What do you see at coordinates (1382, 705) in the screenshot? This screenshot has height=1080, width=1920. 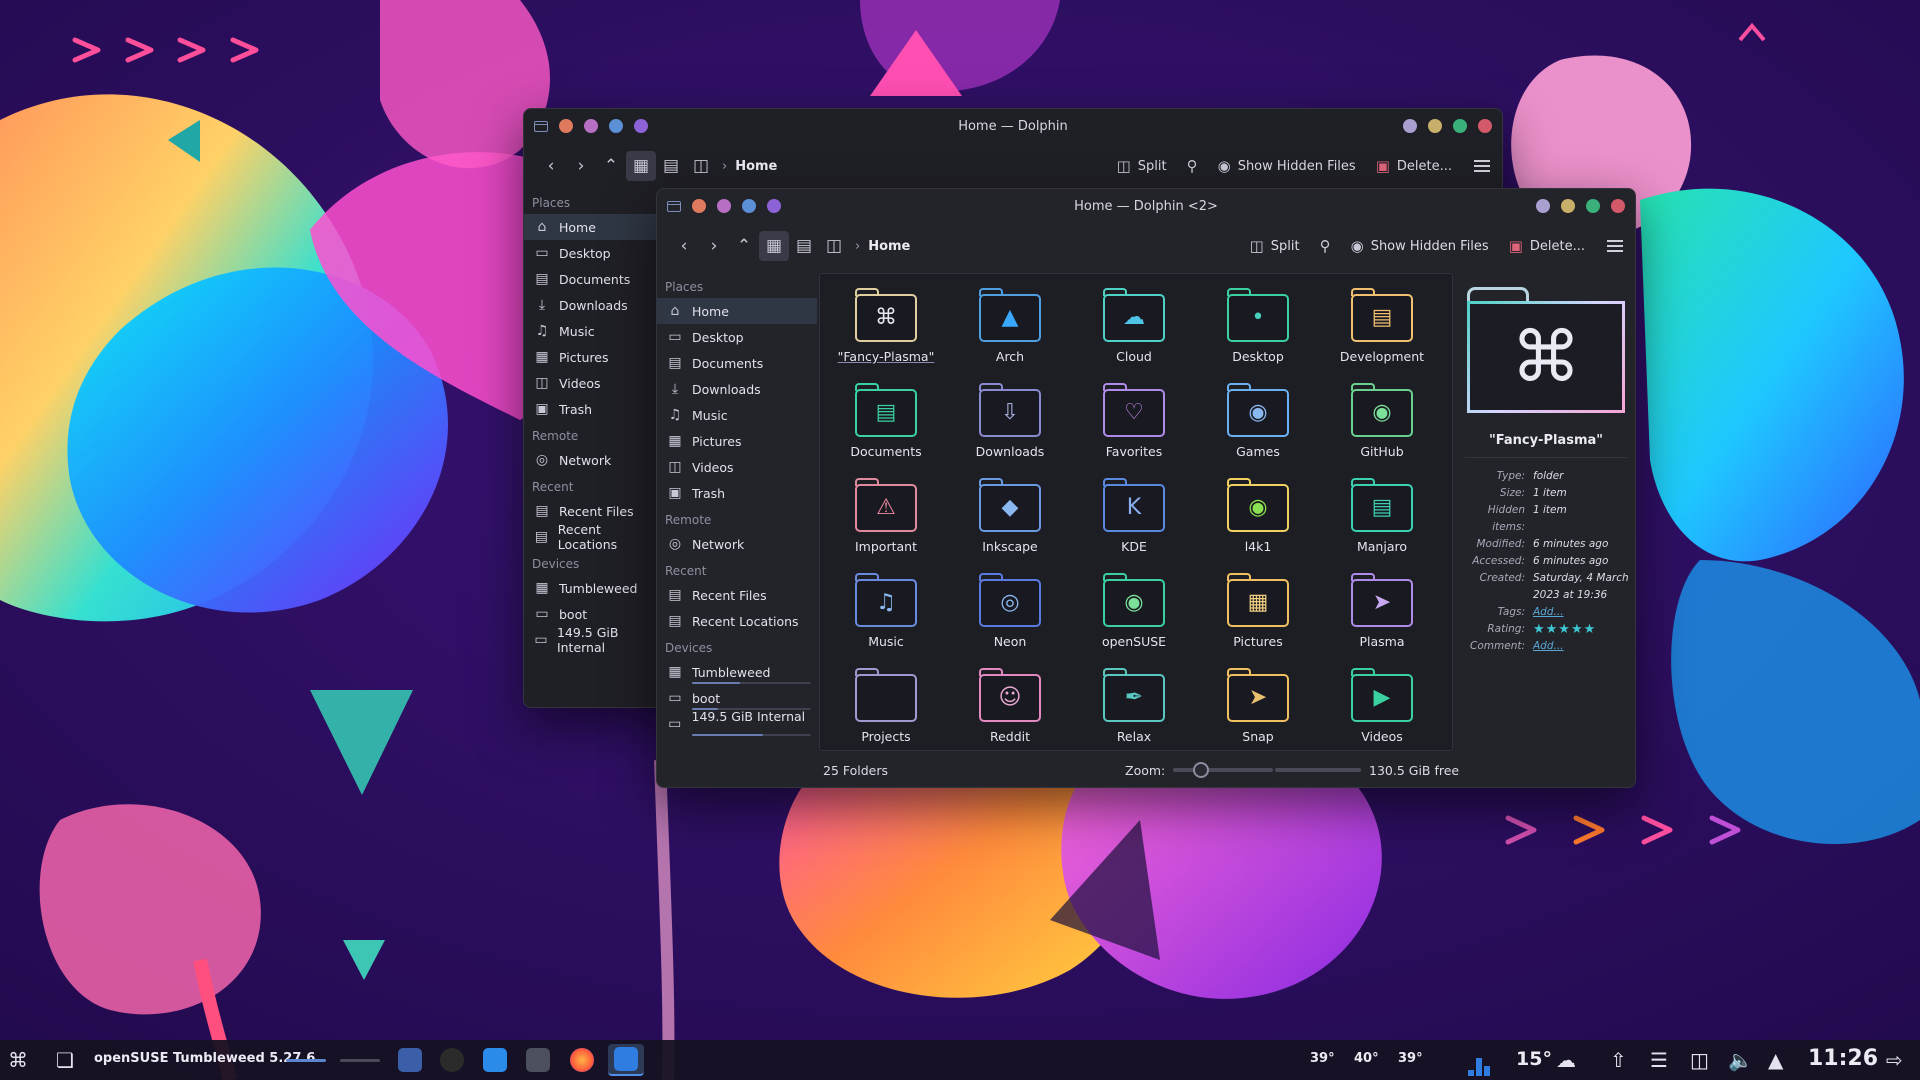 I see `folder-item: ▶ Videos` at bounding box center [1382, 705].